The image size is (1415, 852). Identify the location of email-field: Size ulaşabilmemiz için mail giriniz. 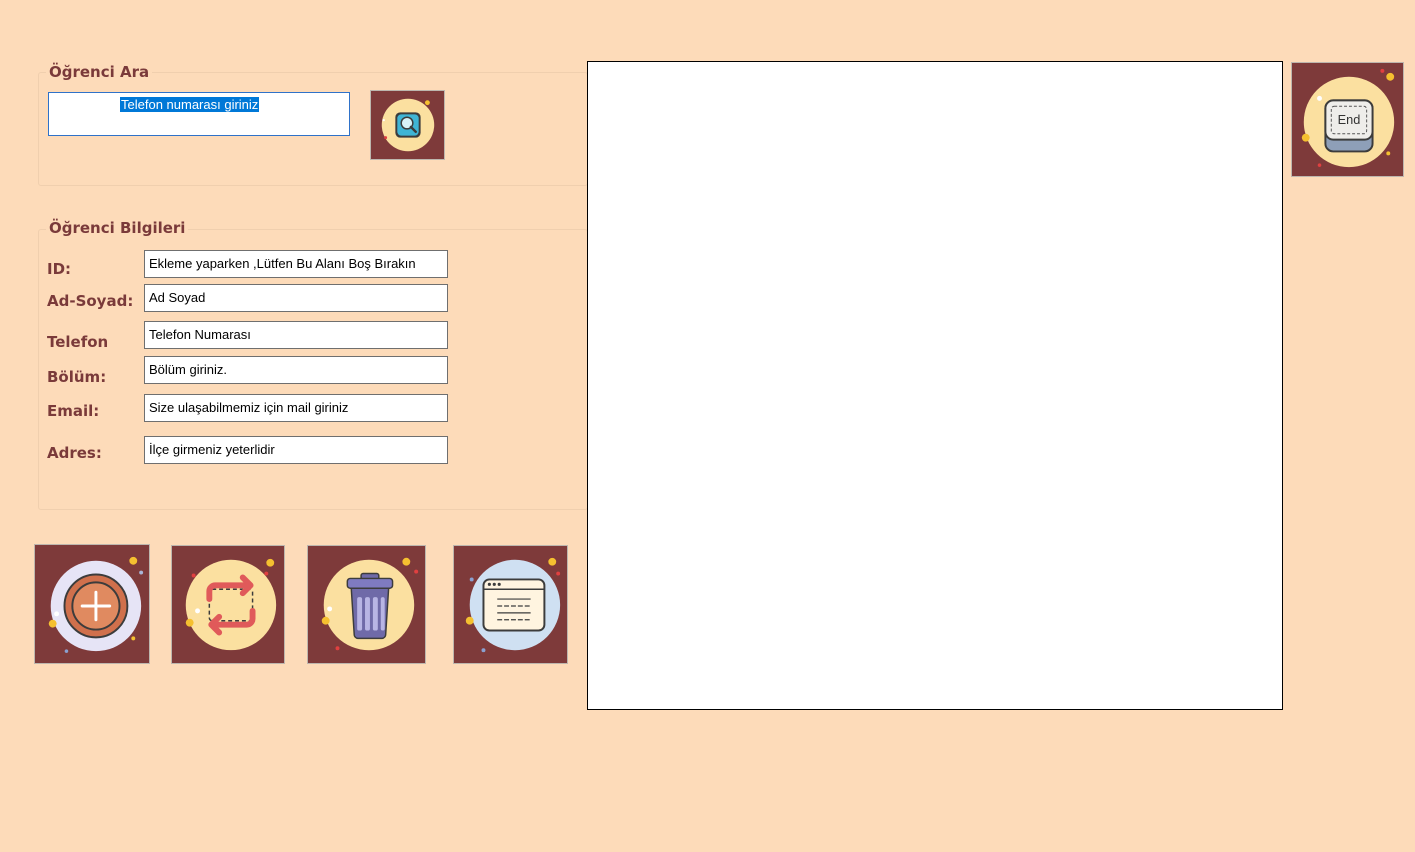
(296, 408).